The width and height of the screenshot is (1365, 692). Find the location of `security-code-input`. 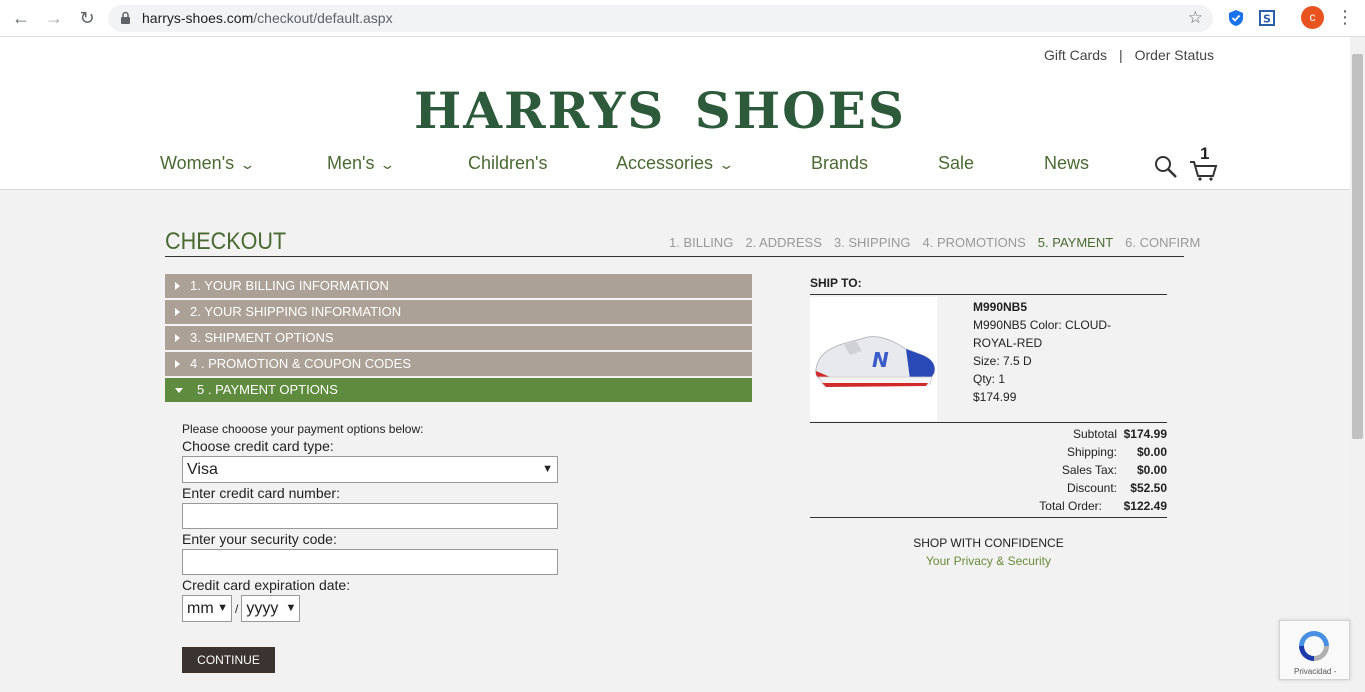

security-code-input is located at coordinates (370, 562).